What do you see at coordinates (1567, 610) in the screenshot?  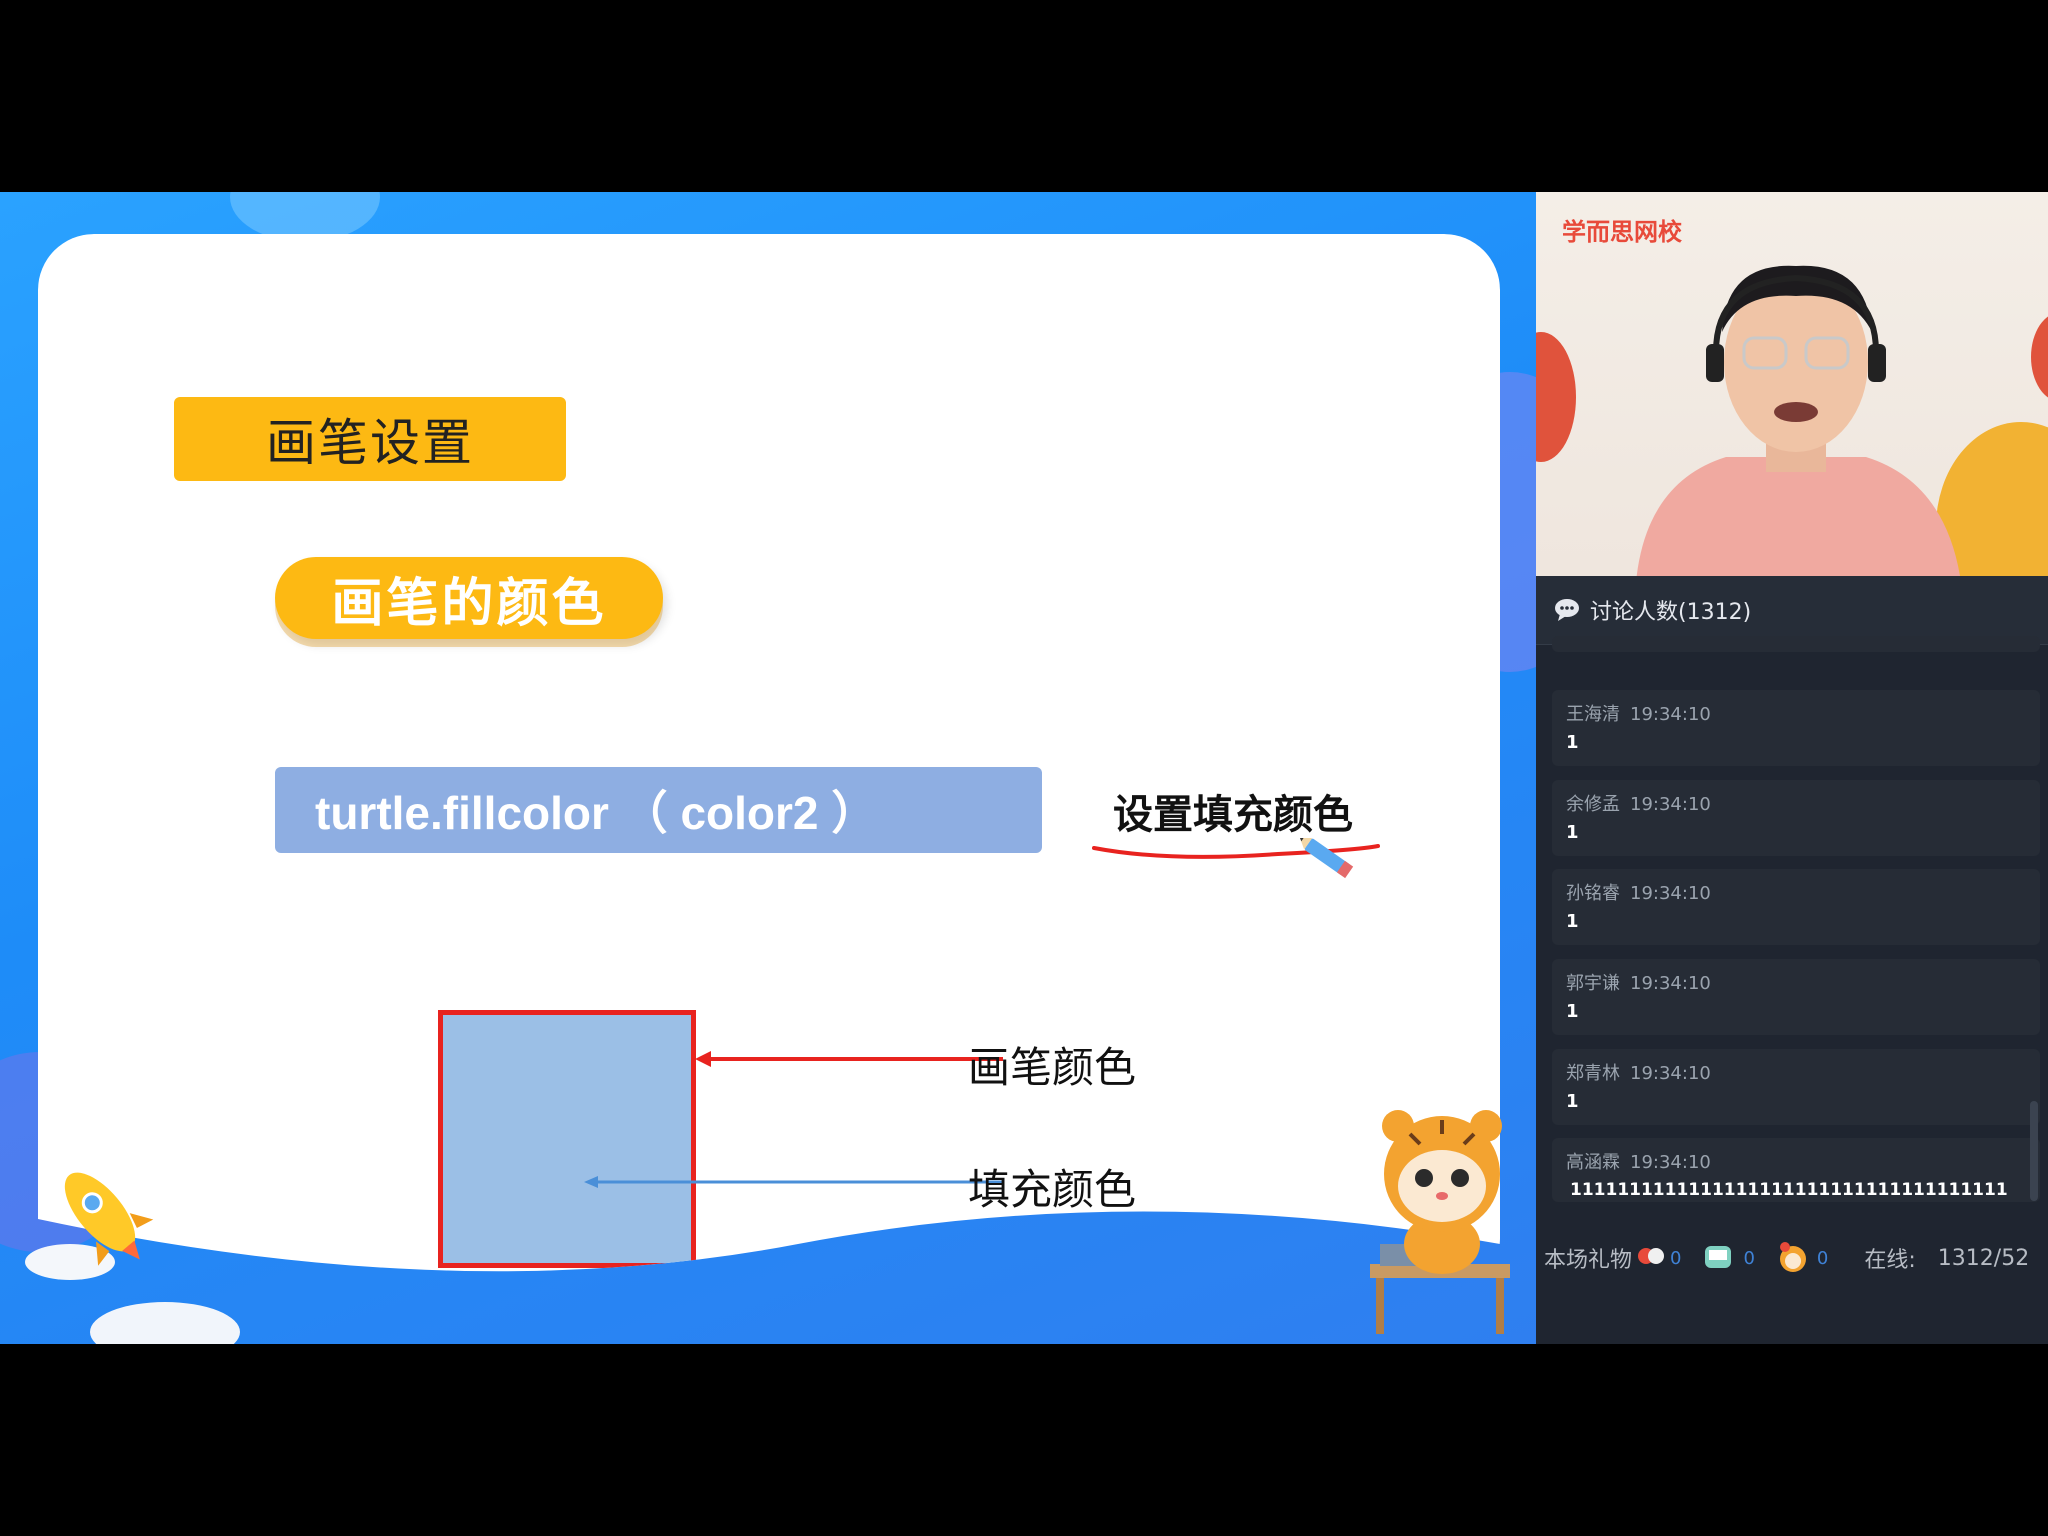 I see `chat-bubble-icon` at bounding box center [1567, 610].